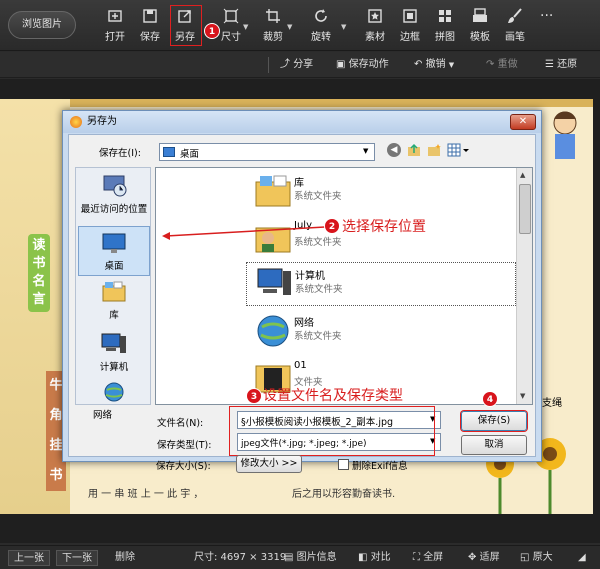  What do you see at coordinates (414, 150) in the screenshot?
I see `up-folder-icon` at bounding box center [414, 150].